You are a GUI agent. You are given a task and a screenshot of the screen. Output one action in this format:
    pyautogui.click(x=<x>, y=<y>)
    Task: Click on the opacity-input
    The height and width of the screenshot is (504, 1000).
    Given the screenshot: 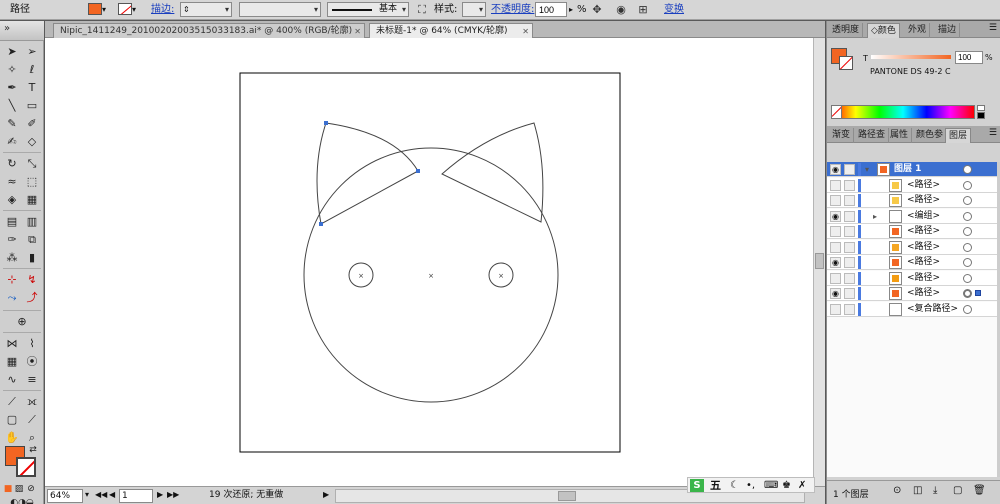 What is the action you would take?
    pyautogui.click(x=551, y=9)
    